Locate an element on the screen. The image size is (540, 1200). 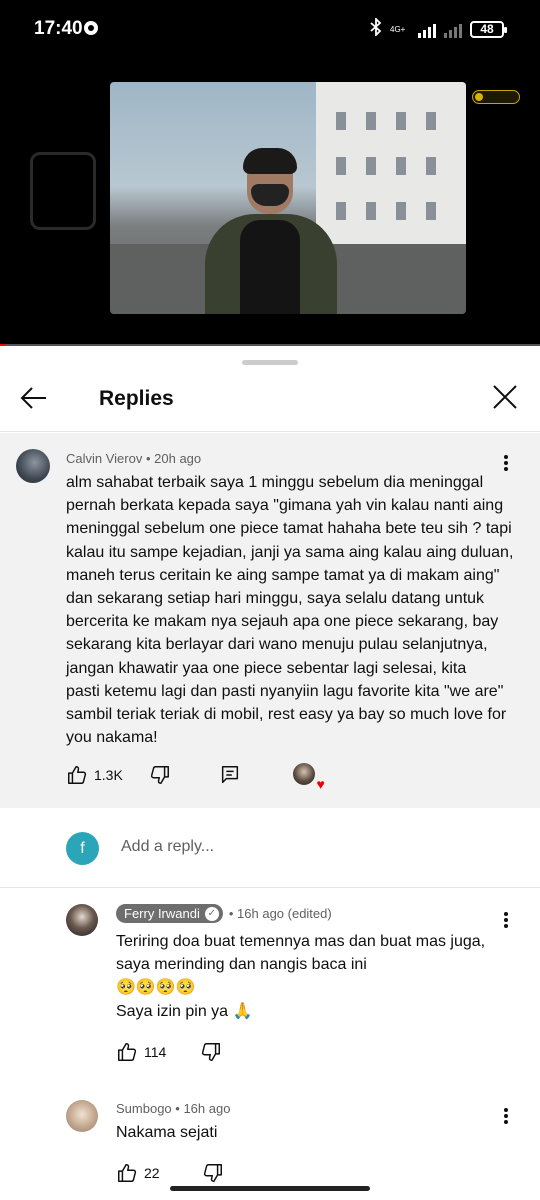
close-icon is located at coordinates (505, 397).